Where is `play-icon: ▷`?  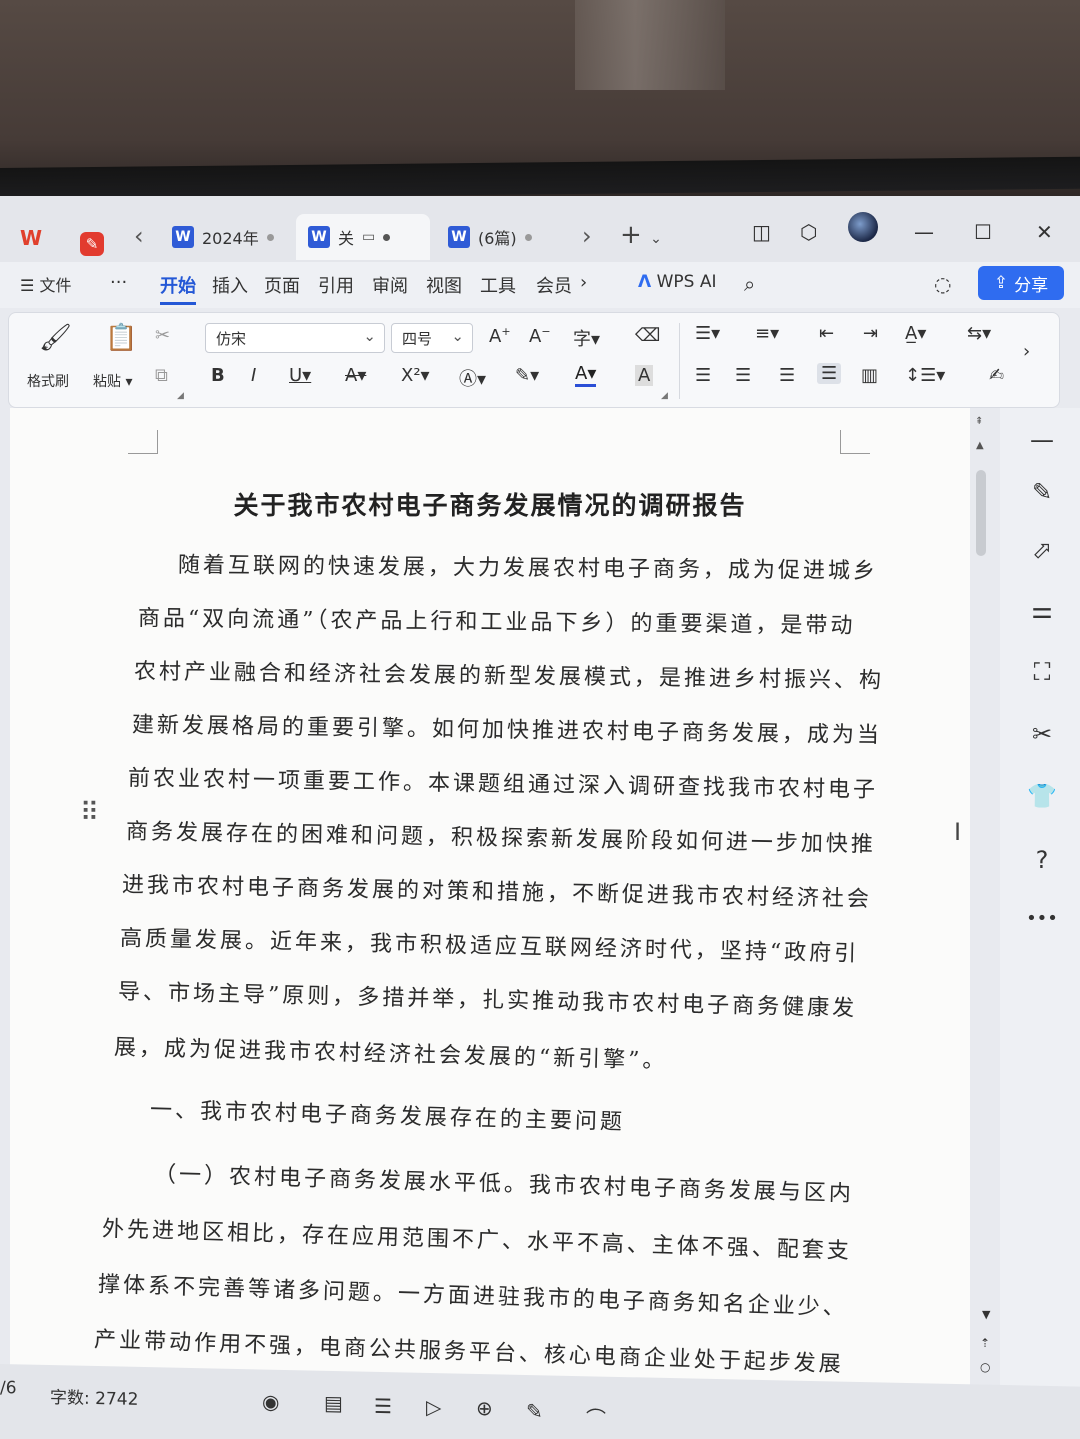
play-icon: ▷ is located at coordinates (433, 1407).